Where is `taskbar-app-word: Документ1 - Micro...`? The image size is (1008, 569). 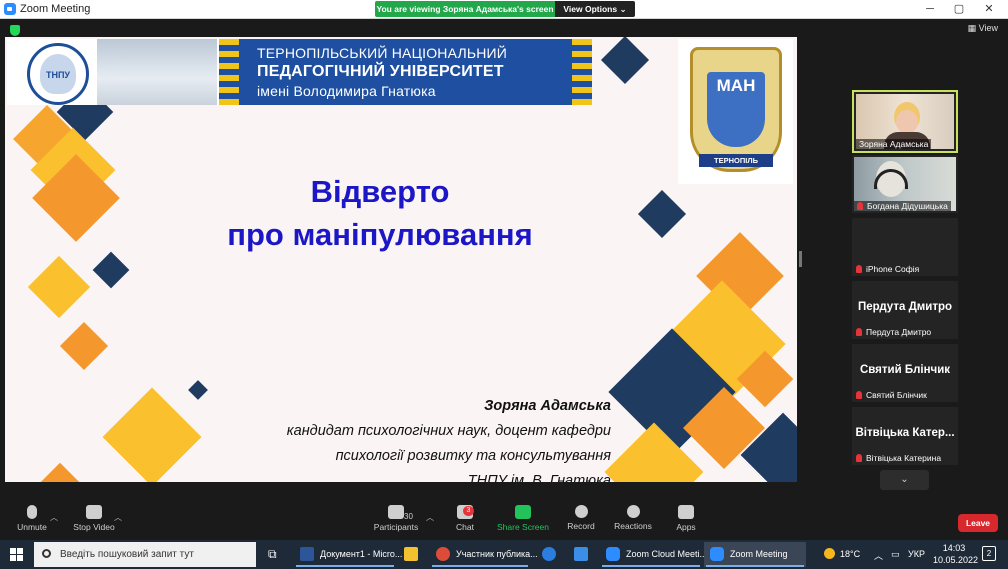 taskbar-app-word: Документ1 - Micro... is located at coordinates (348, 554).